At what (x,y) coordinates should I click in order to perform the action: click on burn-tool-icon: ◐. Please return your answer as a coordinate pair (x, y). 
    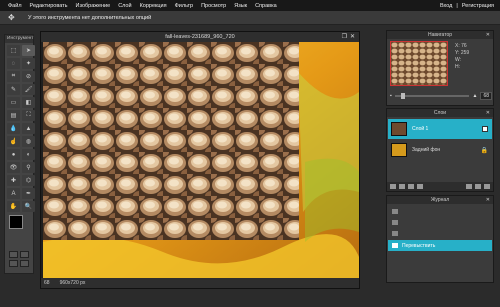
    Looking at the image, I should click on (28, 154).